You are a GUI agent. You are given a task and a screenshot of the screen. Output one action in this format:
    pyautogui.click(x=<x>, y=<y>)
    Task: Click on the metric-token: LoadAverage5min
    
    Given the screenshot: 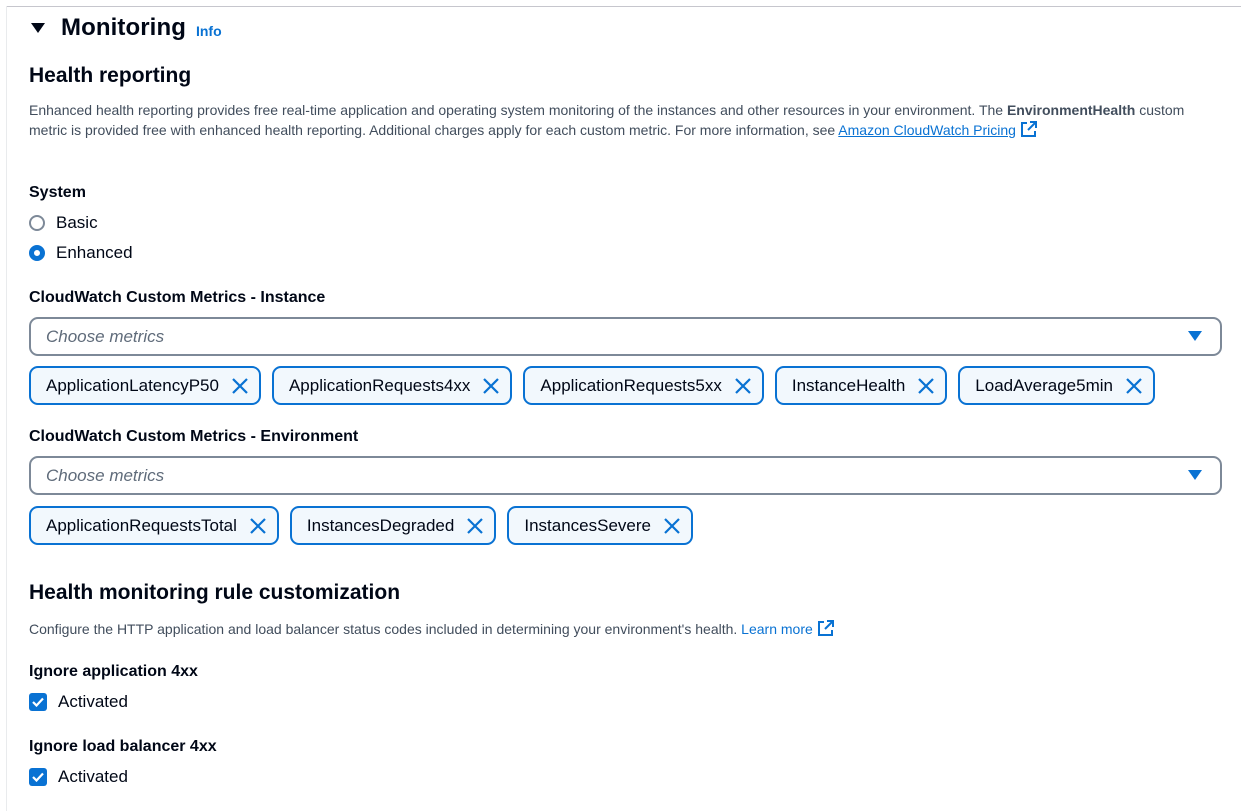 What is the action you would take?
    pyautogui.click(x=1056, y=385)
    